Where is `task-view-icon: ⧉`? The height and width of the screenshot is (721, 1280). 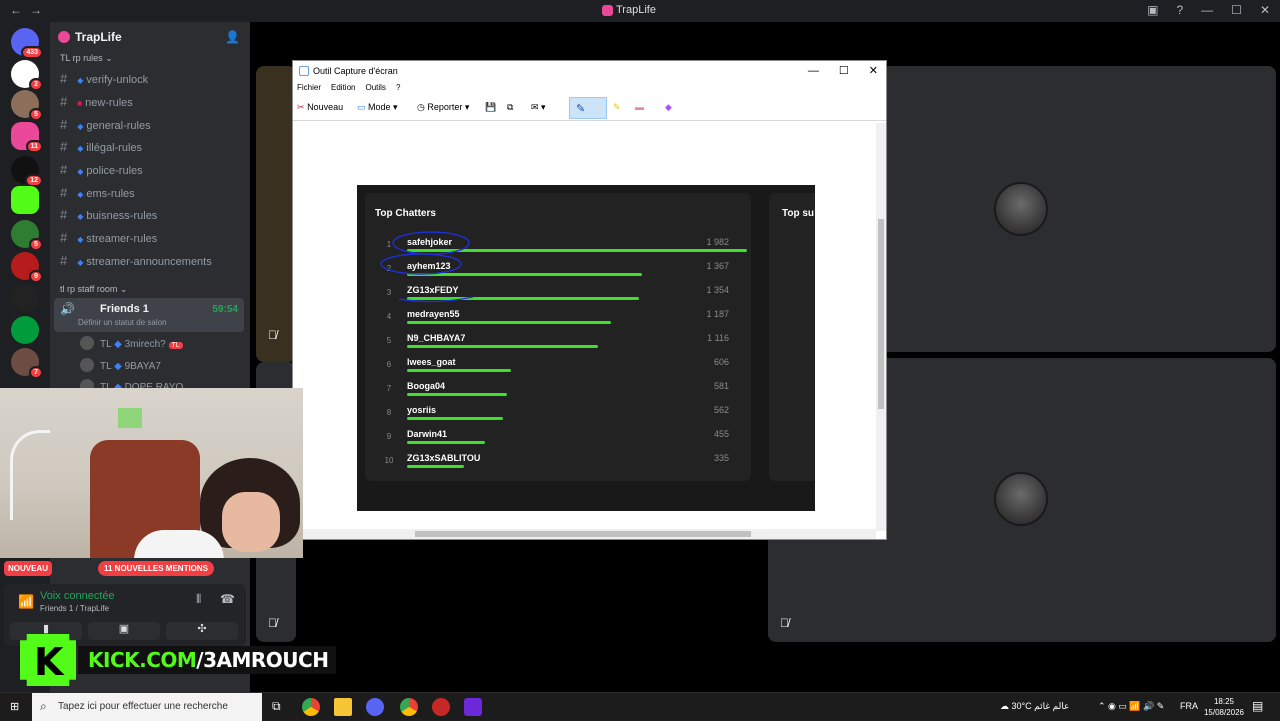 task-view-icon: ⧉ is located at coordinates (276, 706).